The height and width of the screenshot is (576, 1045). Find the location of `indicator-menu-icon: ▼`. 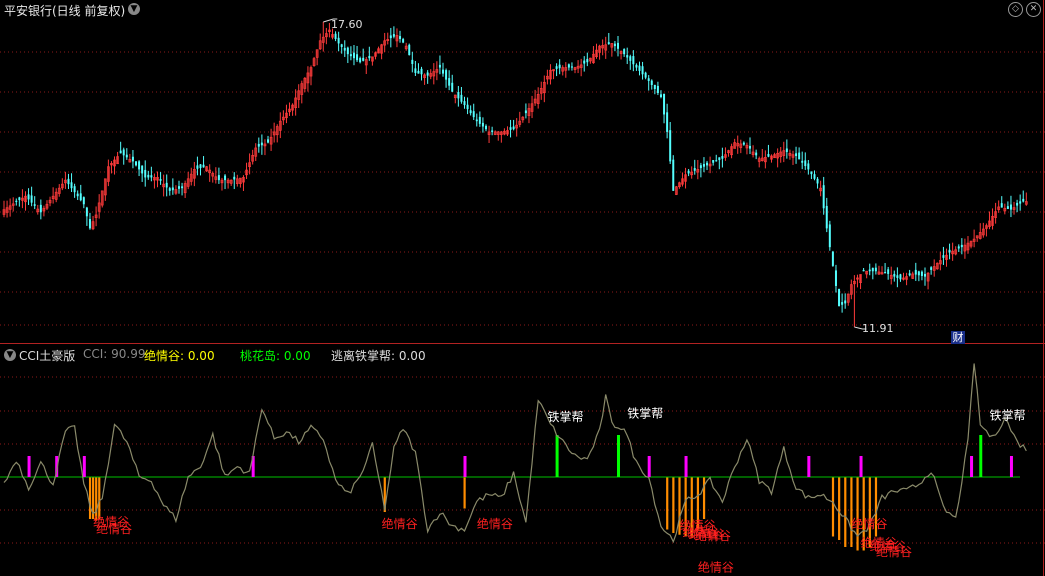

indicator-menu-icon: ▼ is located at coordinates (10, 355).